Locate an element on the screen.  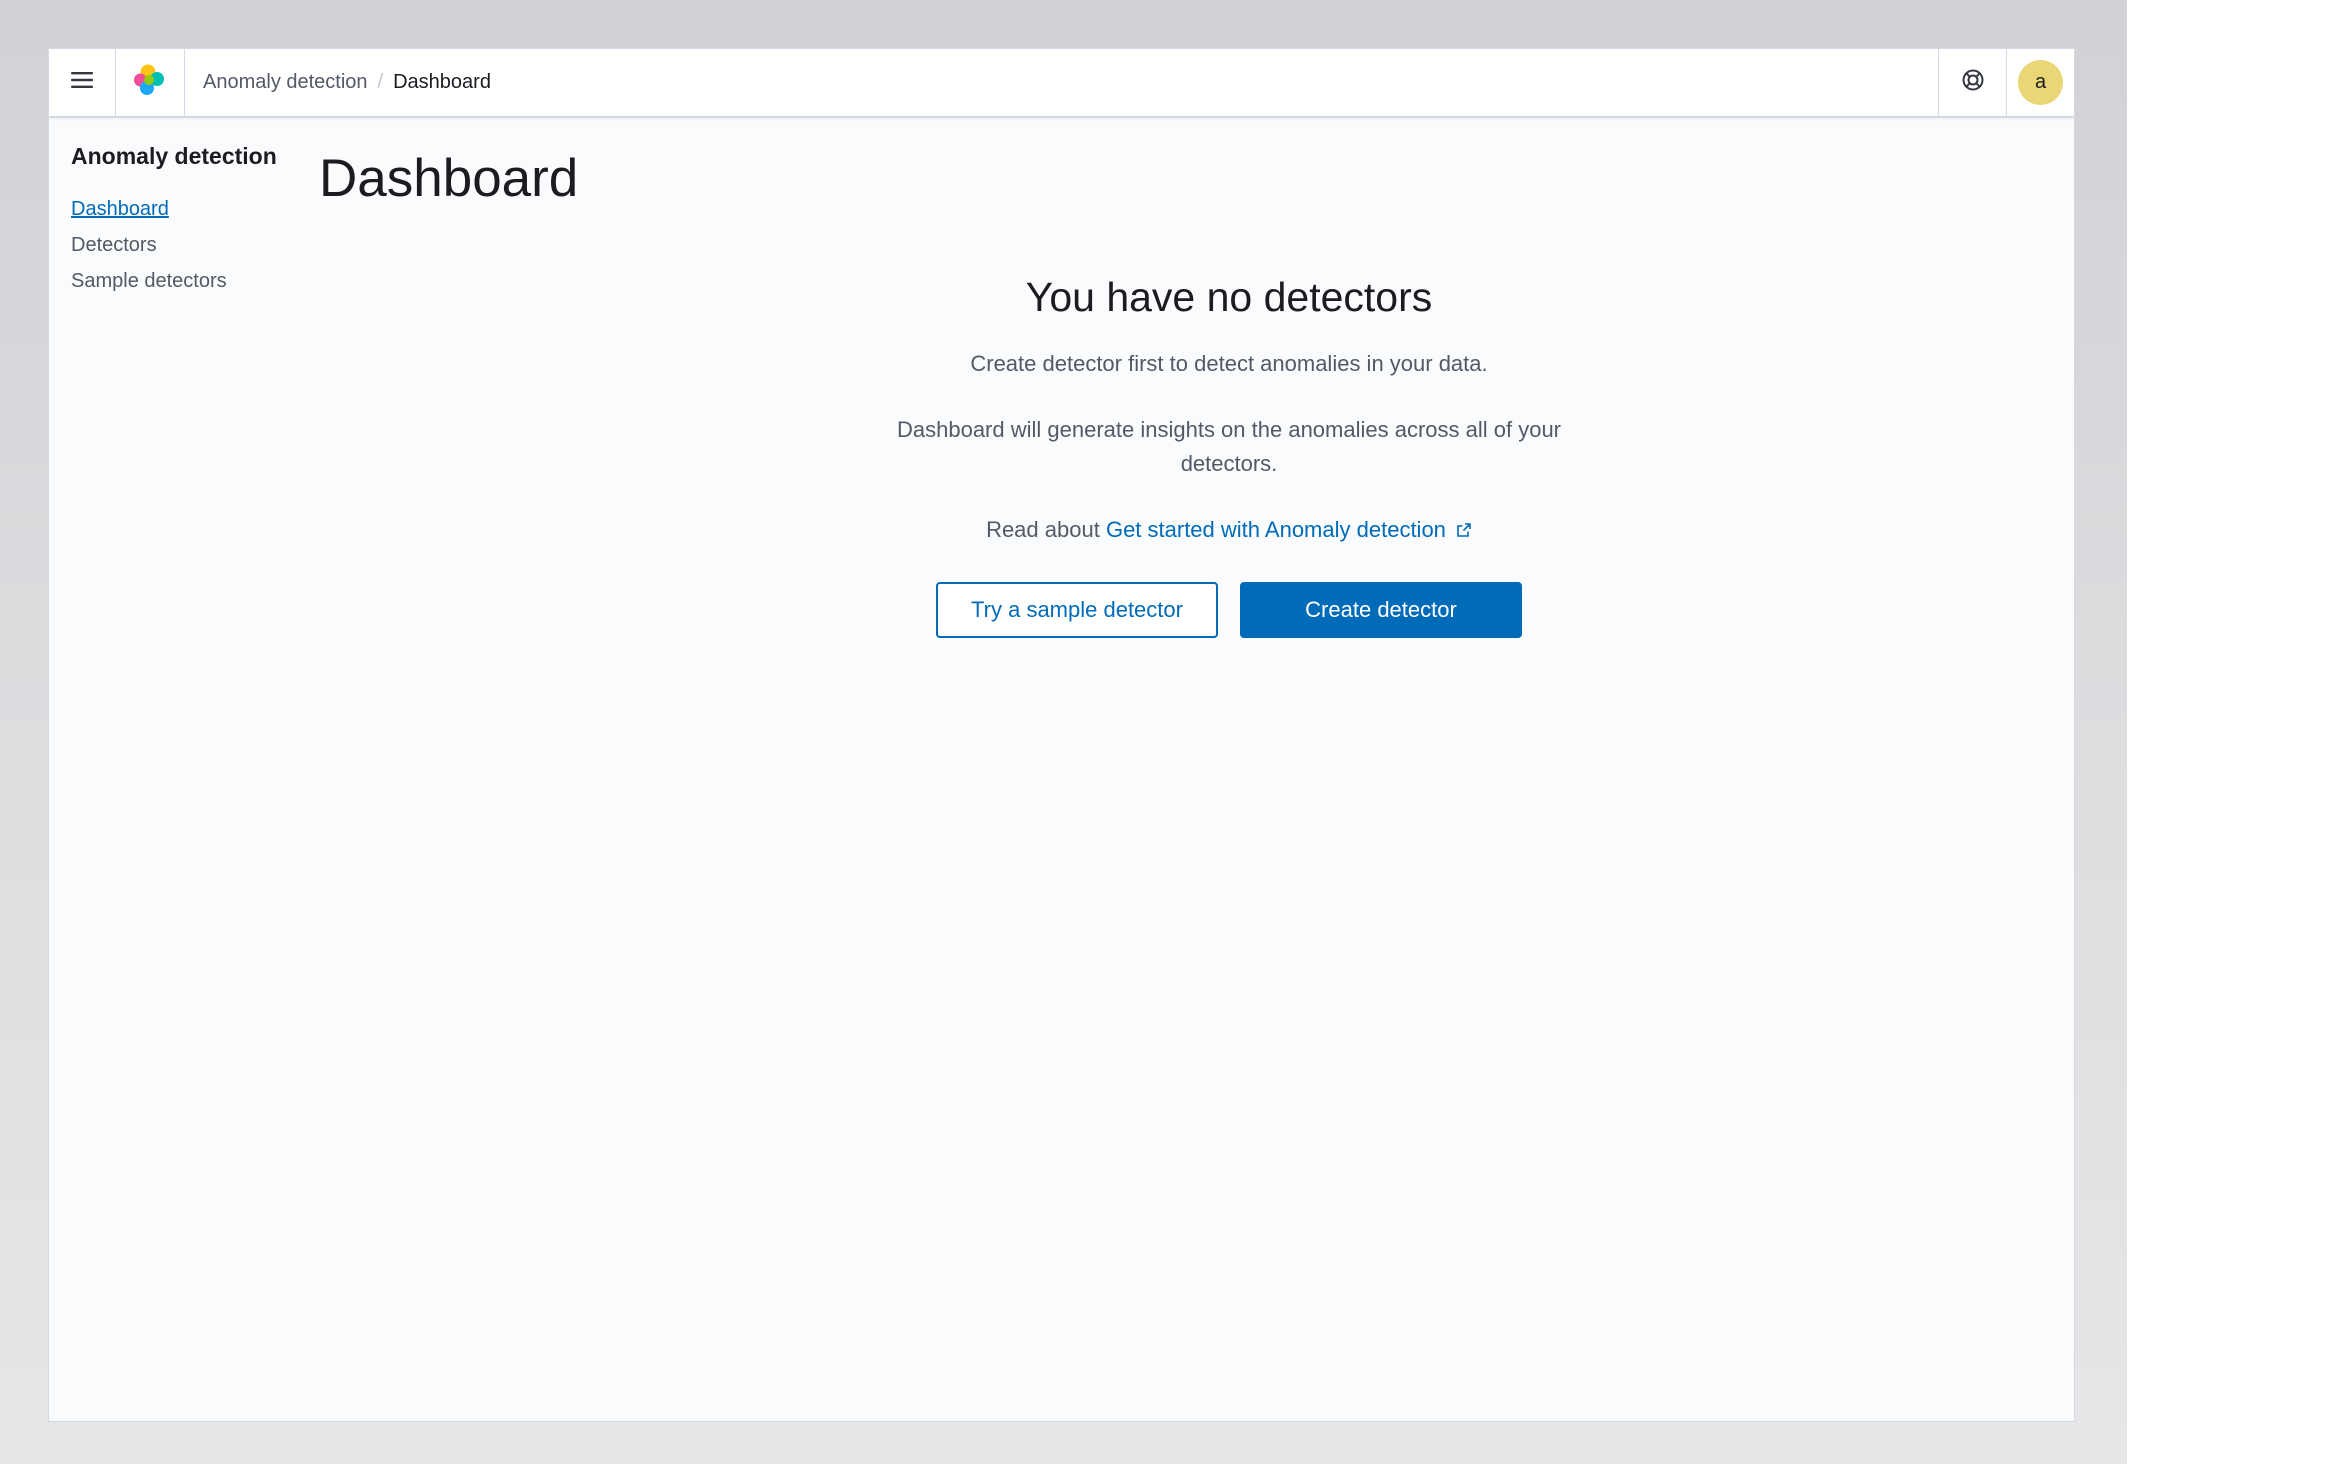
menu-button is located at coordinates (82, 82).